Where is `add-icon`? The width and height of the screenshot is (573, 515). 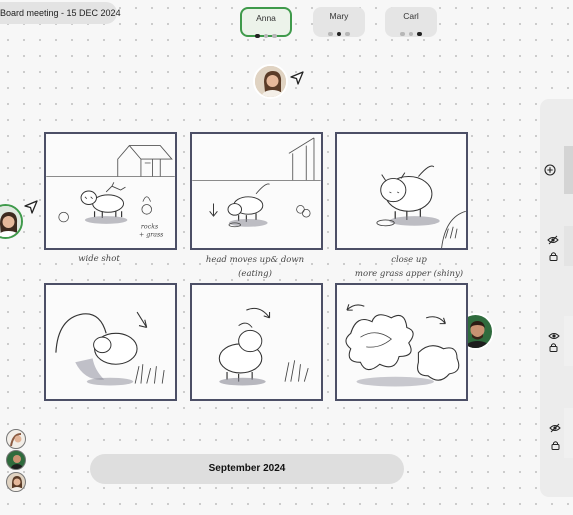
add-icon is located at coordinates (550, 170).